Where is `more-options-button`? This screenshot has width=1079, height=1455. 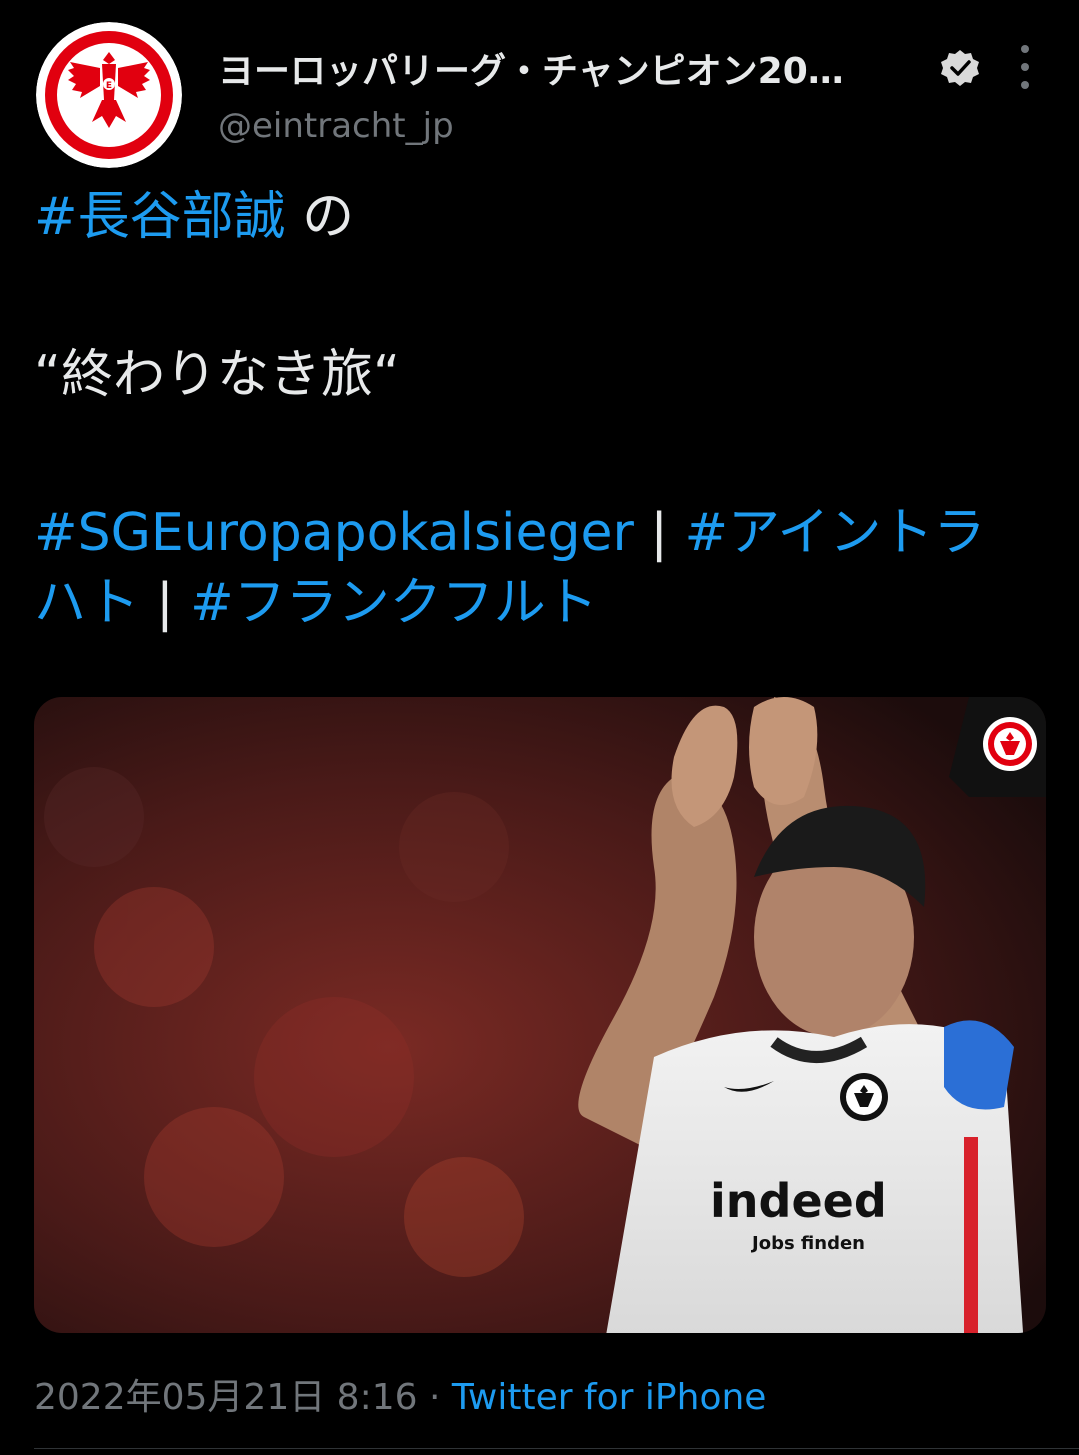 more-options-button is located at coordinates (1025, 67).